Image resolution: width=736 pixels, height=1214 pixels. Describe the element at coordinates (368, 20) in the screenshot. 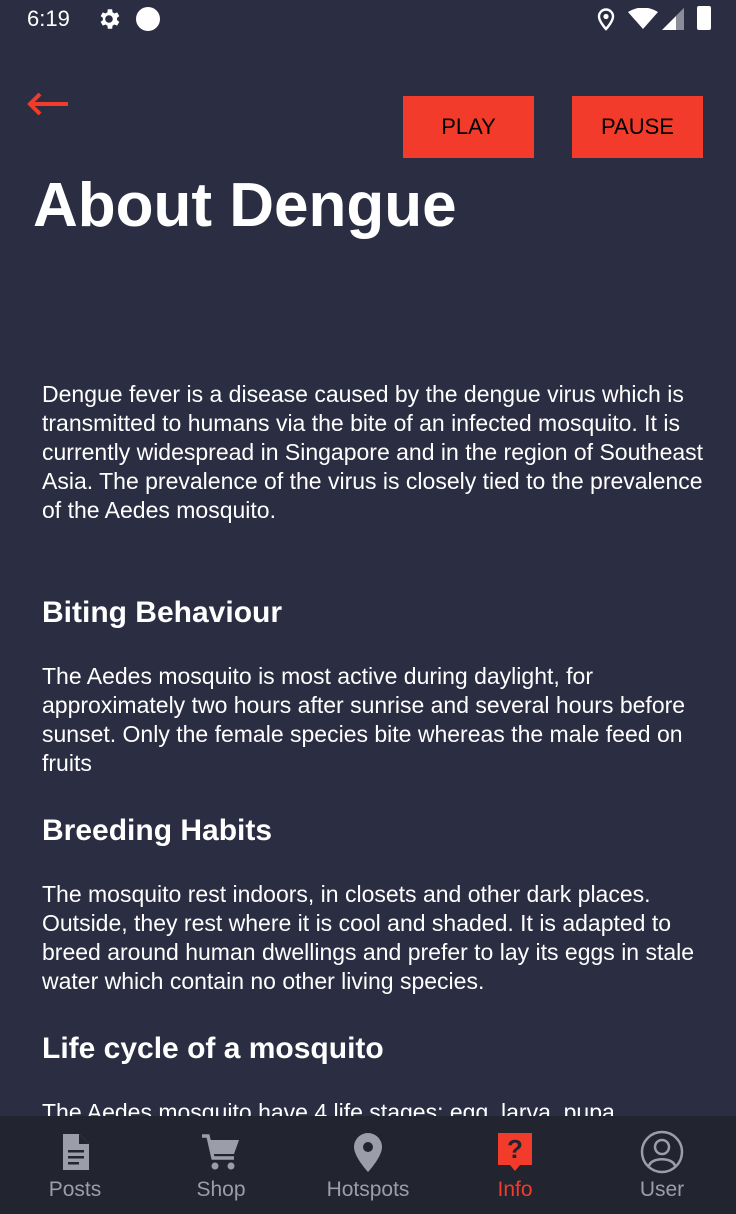

I see `status-bar: 6:19` at that location.